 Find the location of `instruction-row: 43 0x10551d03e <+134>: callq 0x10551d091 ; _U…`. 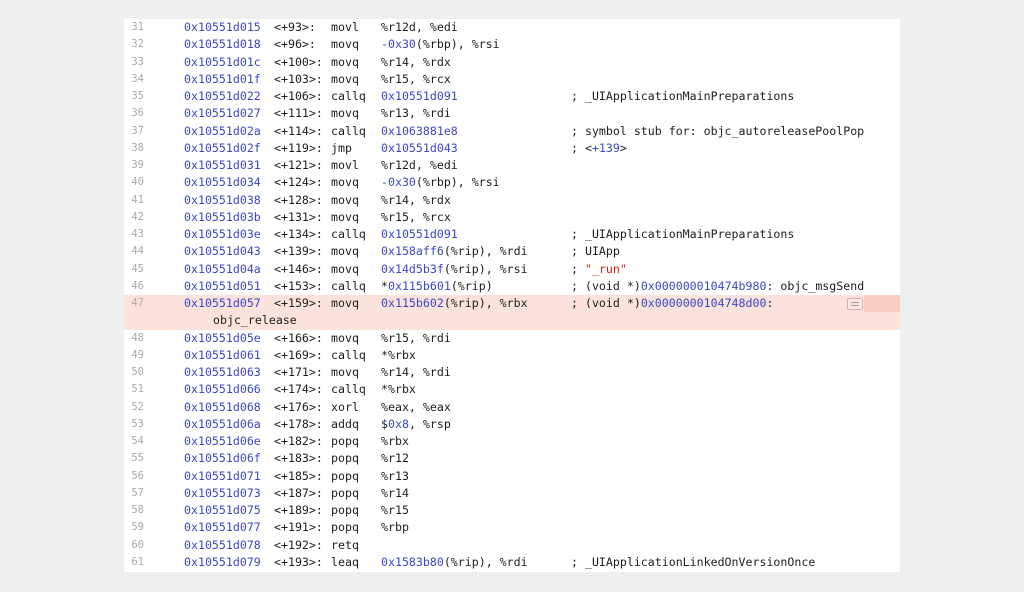

instruction-row: 43 0x10551d03e <+134>: callq 0x10551d091 ; _U… is located at coordinates (512, 234).